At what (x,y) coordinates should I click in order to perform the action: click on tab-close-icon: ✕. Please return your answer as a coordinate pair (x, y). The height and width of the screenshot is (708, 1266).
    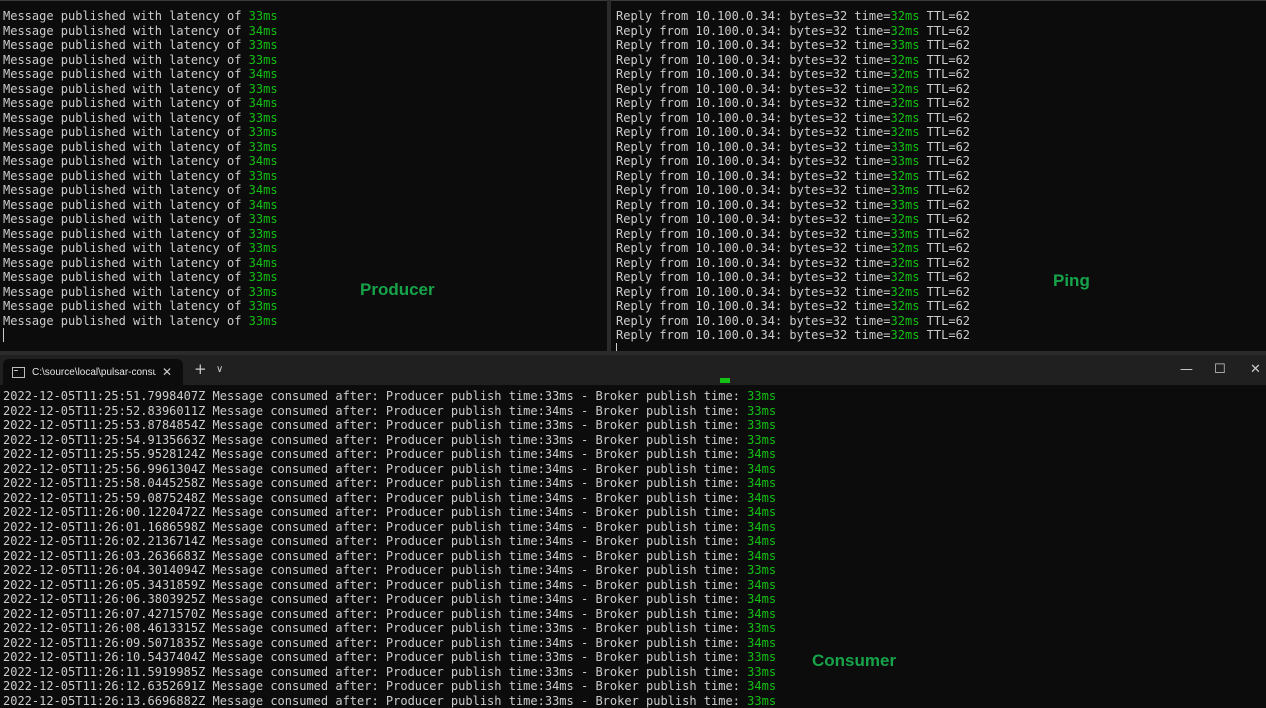
    Looking at the image, I should click on (167, 372).